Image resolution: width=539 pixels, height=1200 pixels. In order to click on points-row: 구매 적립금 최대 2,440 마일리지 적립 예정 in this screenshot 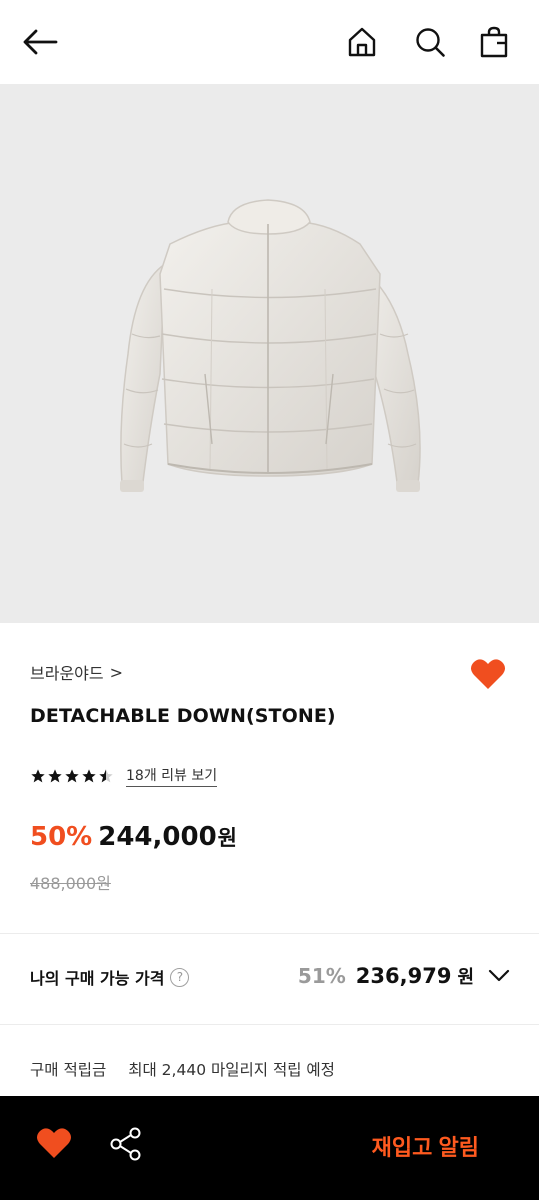, I will do `click(182, 1069)`.